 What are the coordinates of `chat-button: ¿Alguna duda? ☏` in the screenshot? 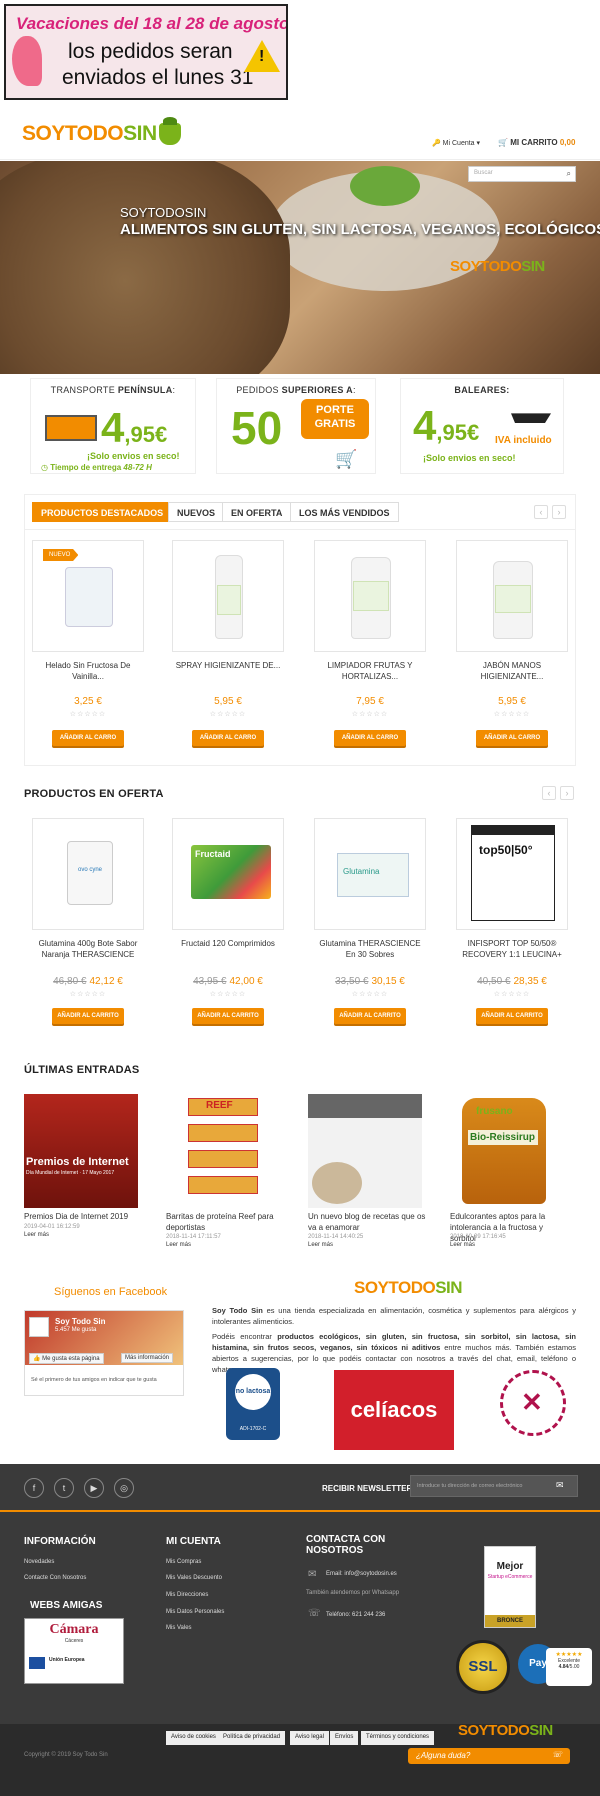 It's located at (489, 1756).